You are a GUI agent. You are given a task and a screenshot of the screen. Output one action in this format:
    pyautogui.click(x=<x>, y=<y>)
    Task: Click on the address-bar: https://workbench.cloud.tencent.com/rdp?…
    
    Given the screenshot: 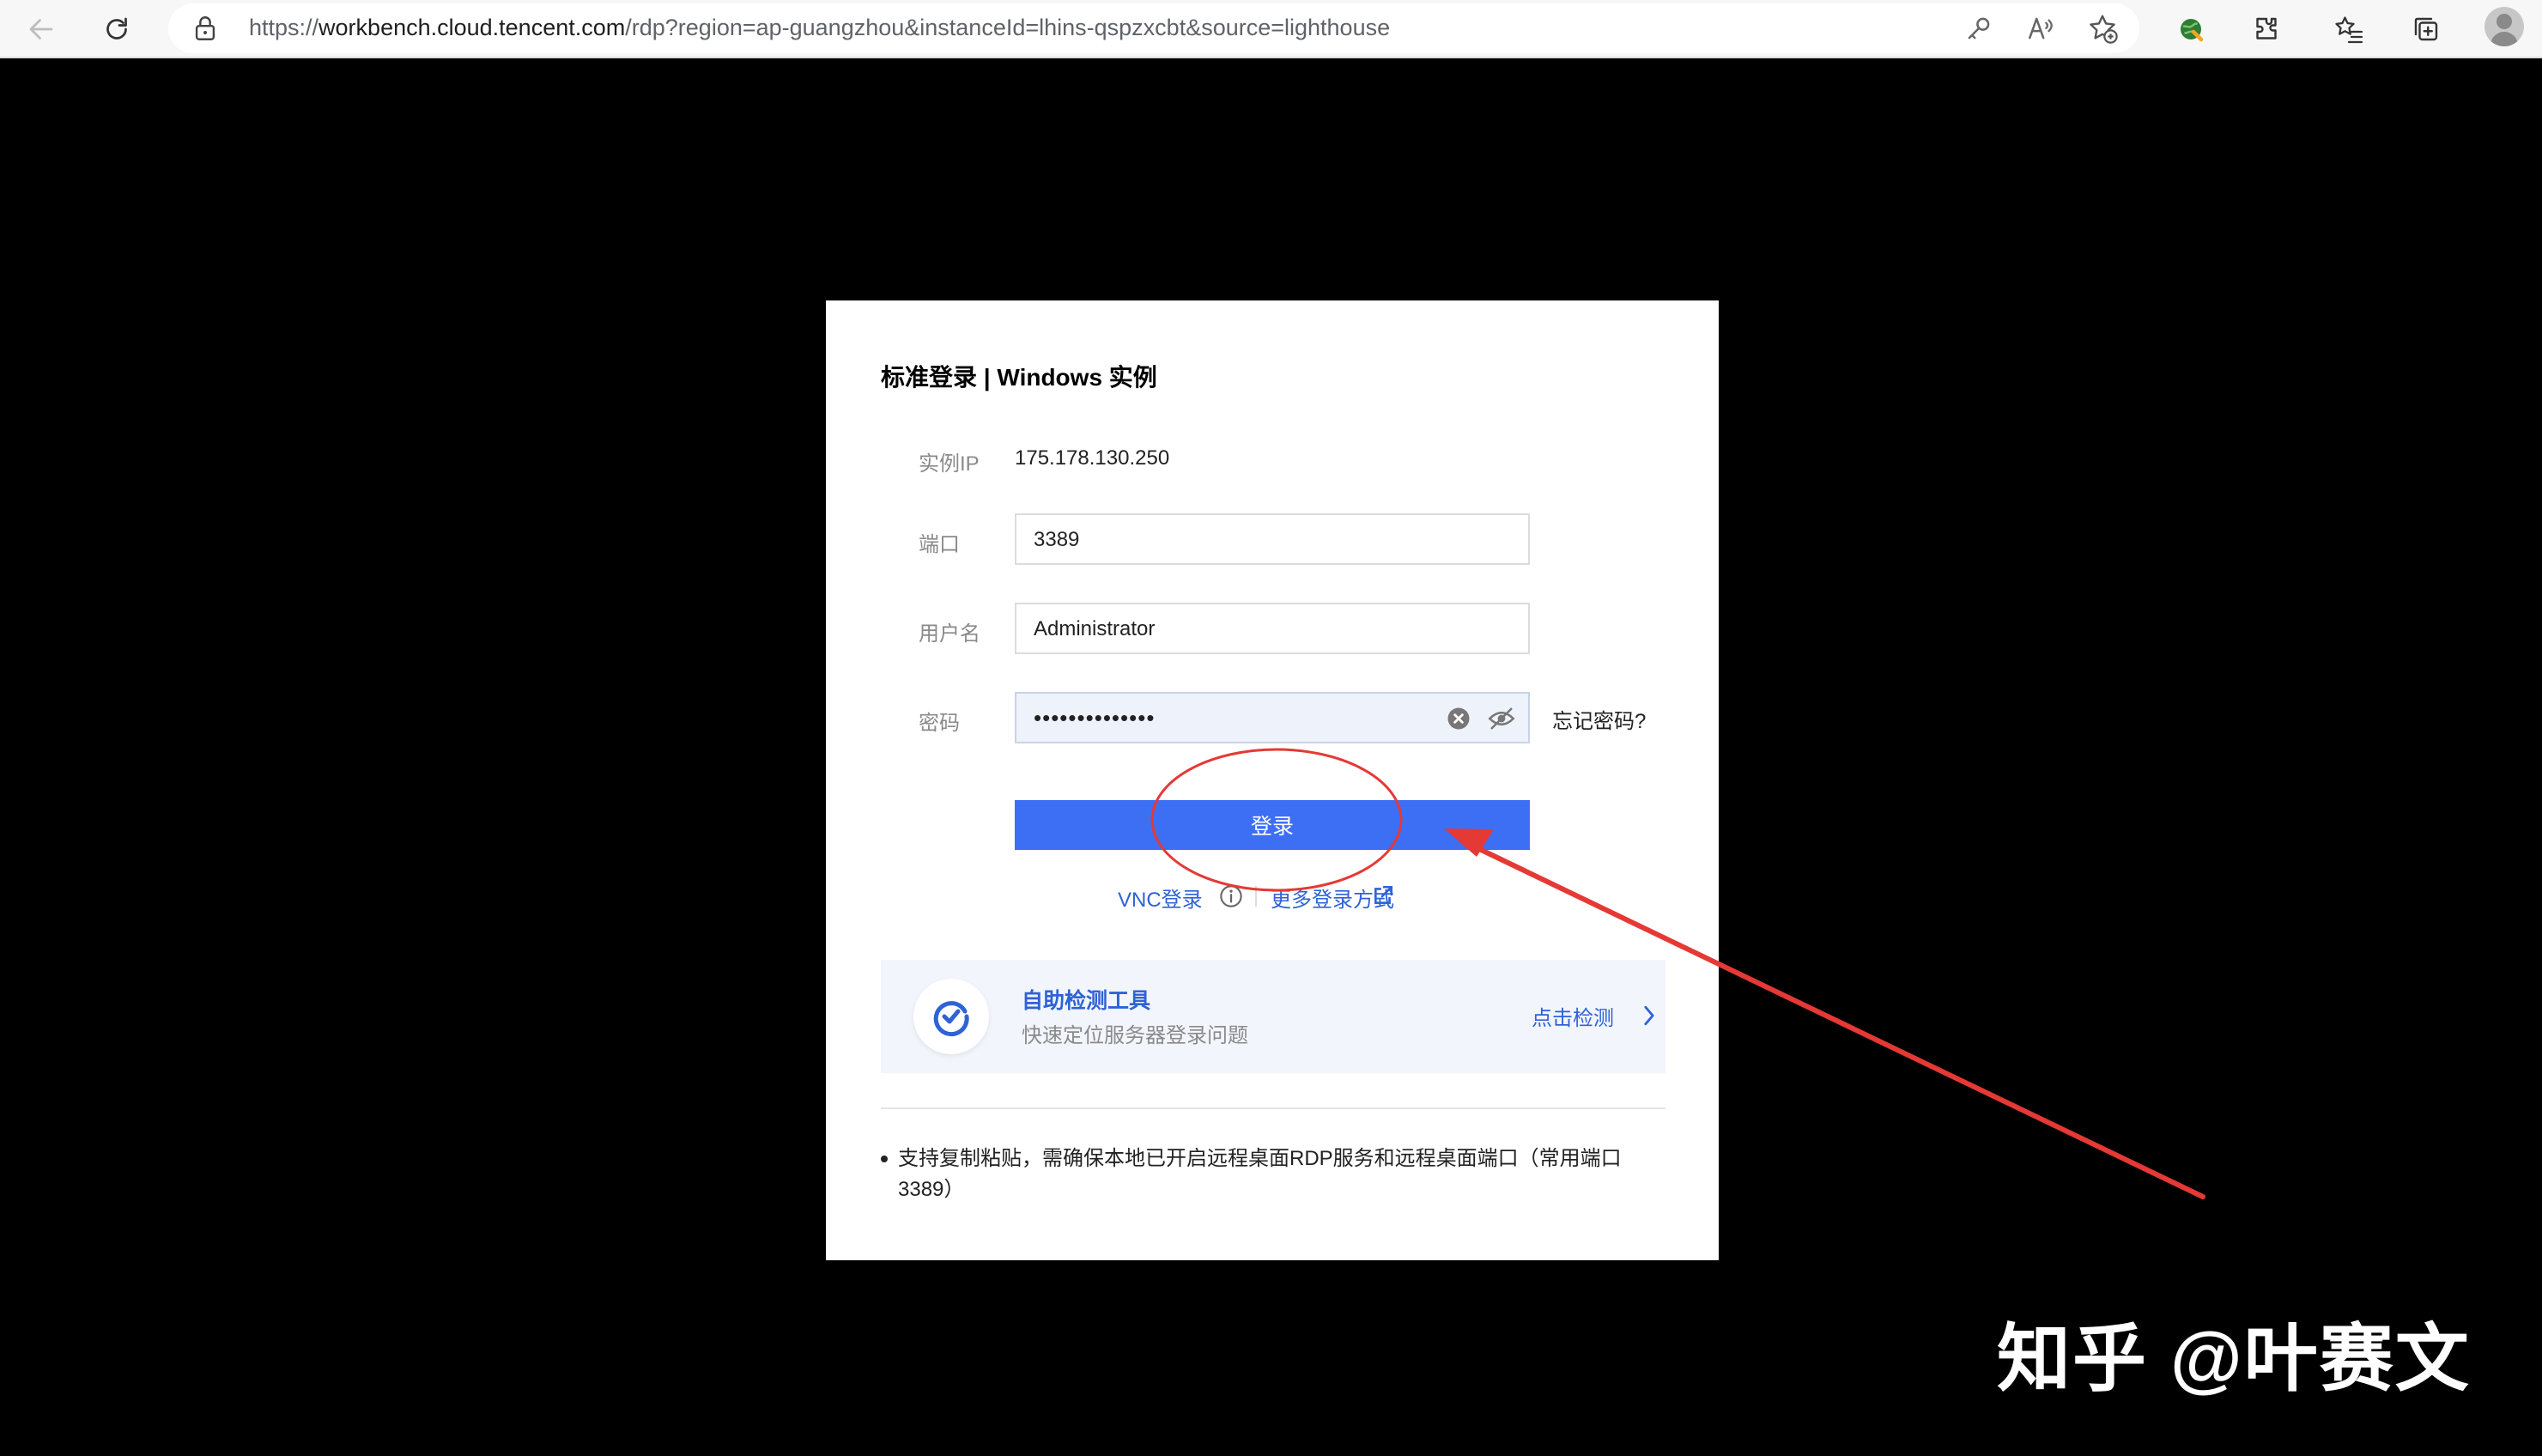 What is the action you would take?
    pyautogui.click(x=1153, y=28)
    